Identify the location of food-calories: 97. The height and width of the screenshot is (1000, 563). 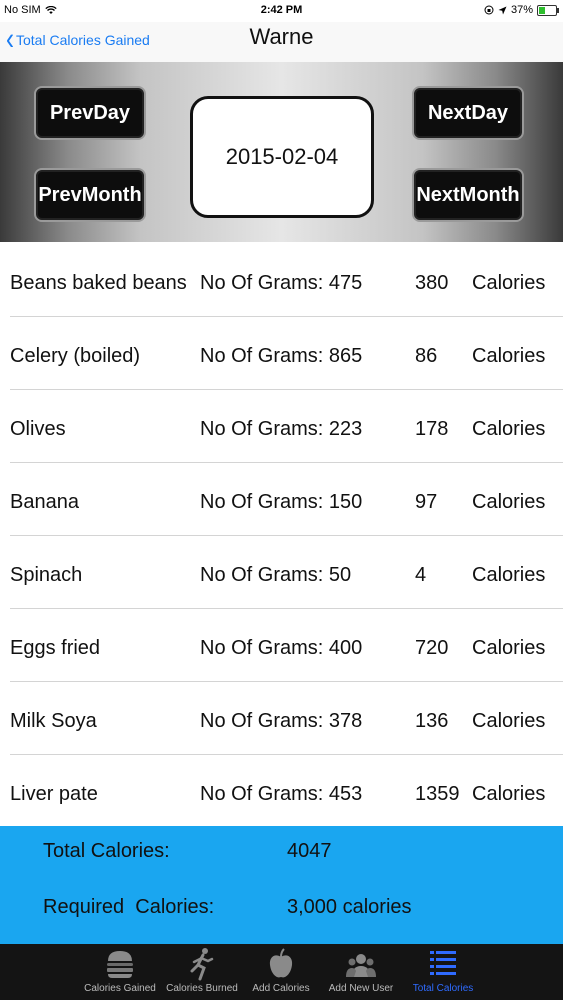
(426, 502).